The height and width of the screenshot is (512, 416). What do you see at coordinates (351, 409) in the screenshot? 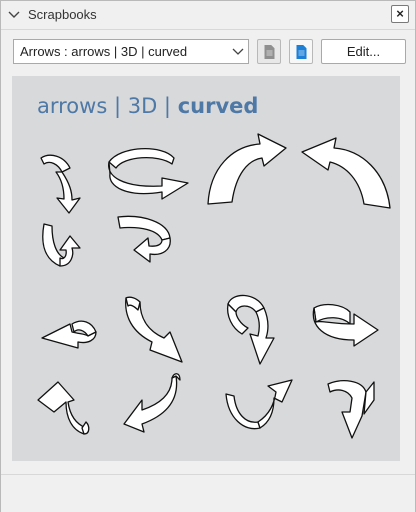
I see `curved-3d-arrow-up-right-hook` at bounding box center [351, 409].